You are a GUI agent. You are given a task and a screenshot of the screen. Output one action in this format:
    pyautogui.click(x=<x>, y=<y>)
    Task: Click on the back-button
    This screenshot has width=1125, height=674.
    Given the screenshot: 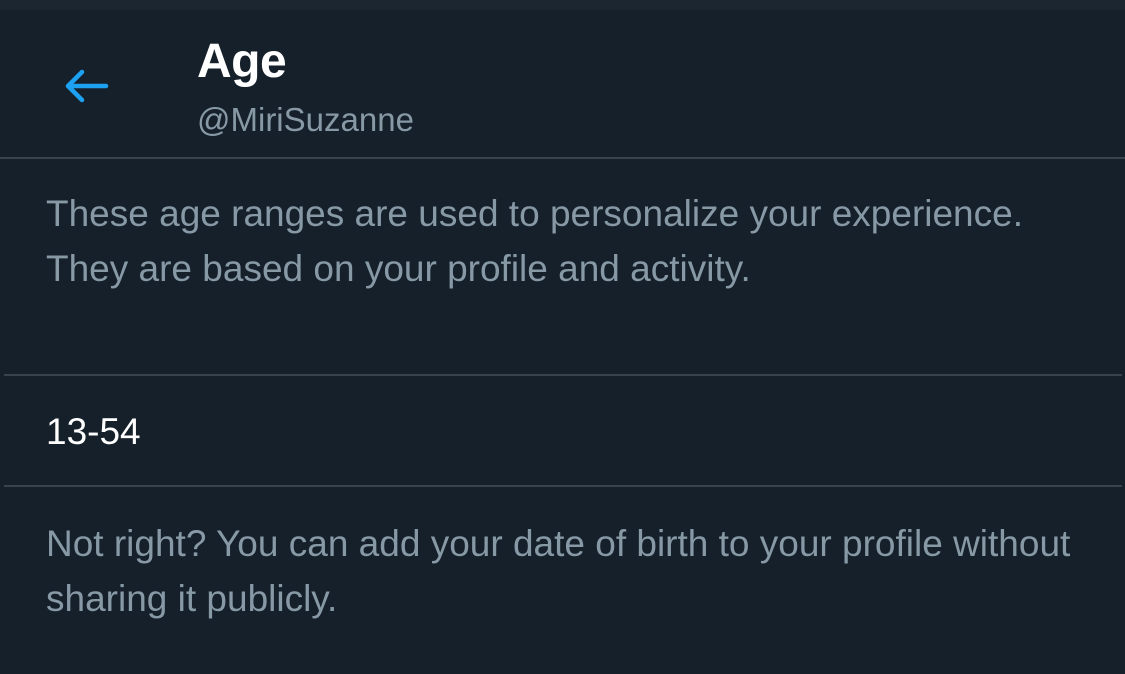 What is the action you would take?
    pyautogui.click(x=86, y=86)
    